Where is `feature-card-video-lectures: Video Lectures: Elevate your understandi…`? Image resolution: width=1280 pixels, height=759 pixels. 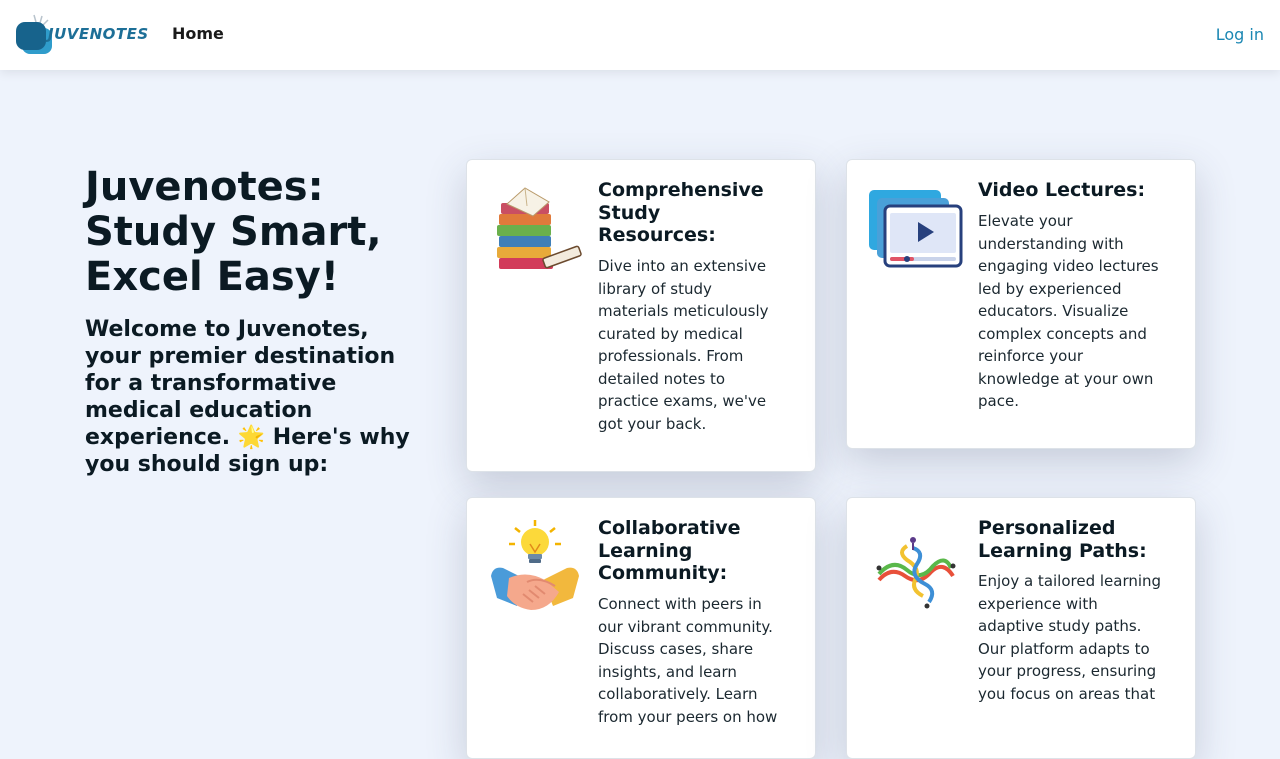 feature-card-video-lectures: Video Lectures: Elevate your understandi… is located at coordinates (1021, 304).